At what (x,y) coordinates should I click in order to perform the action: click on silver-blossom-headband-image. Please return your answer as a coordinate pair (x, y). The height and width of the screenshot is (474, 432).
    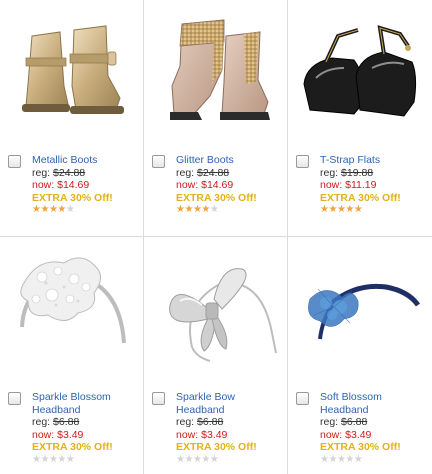
    Looking at the image, I should click on (72, 313).